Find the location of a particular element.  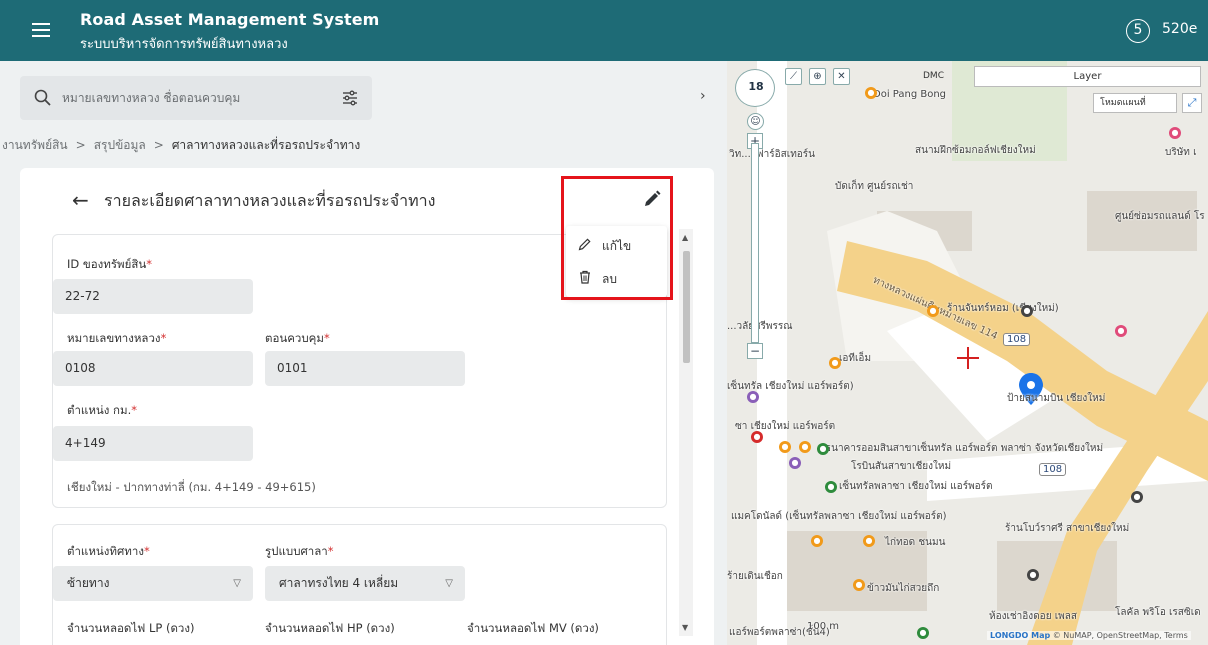

map-label-golf: สนามฝึกซ้อมกอล์ฟเชียงใหม่ is located at coordinates (975, 150).